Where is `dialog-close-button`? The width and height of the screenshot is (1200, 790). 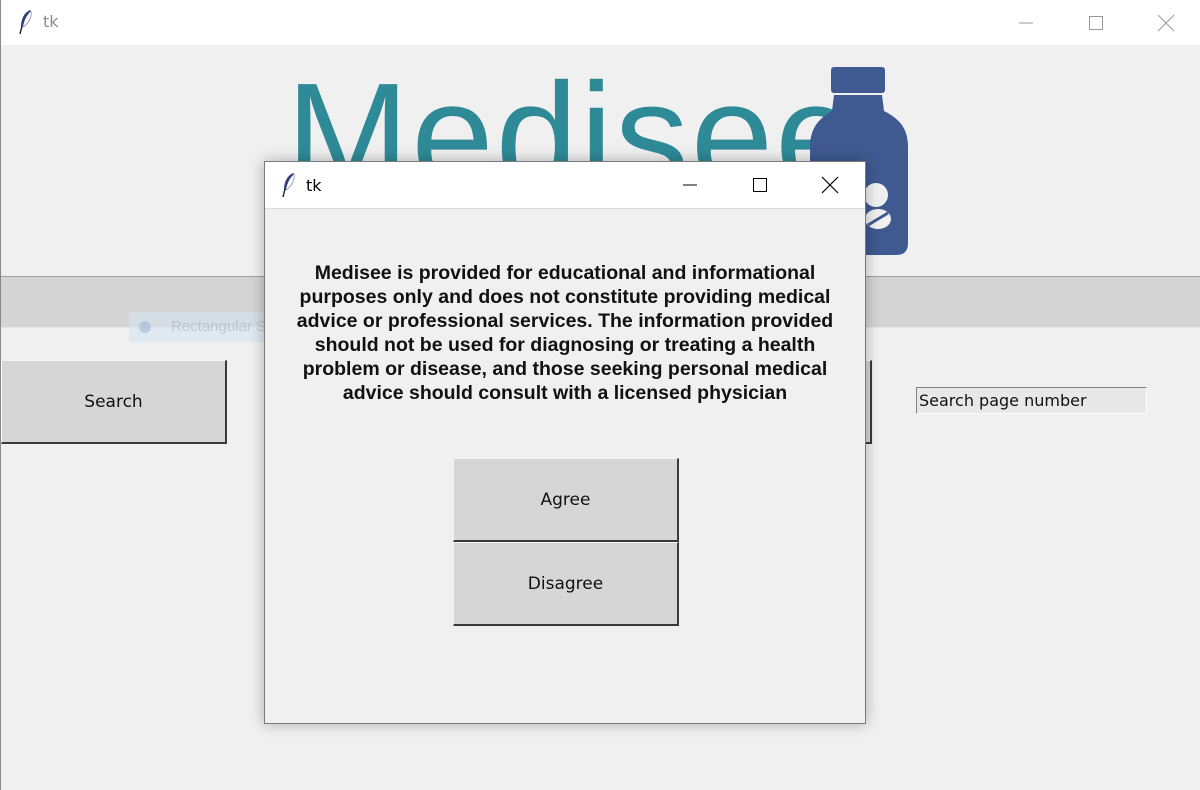
dialog-close-button is located at coordinates (830, 184).